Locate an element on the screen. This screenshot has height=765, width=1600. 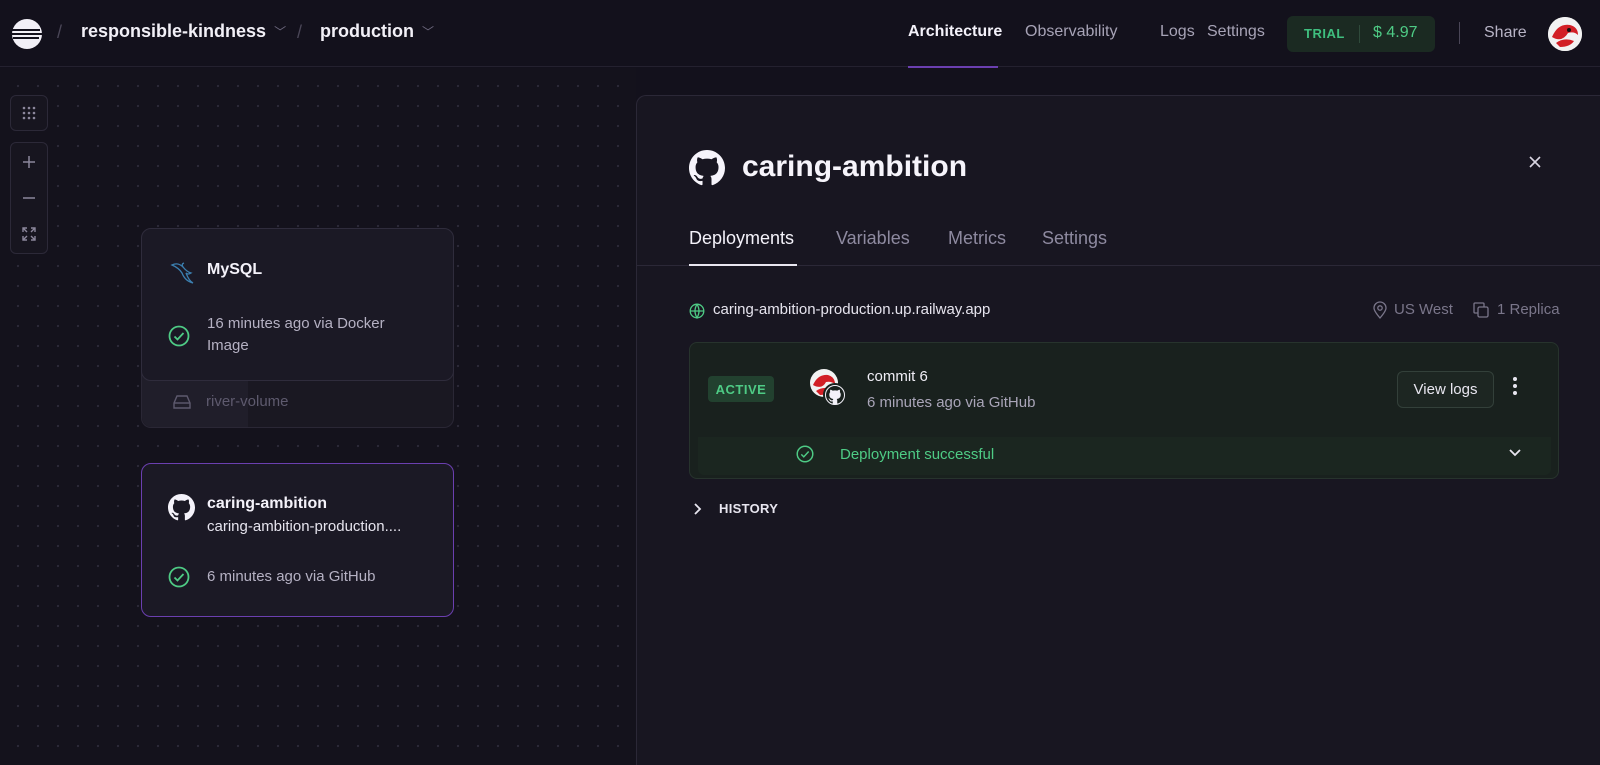
panel-title: caring-ambition is located at coordinates (855, 166).